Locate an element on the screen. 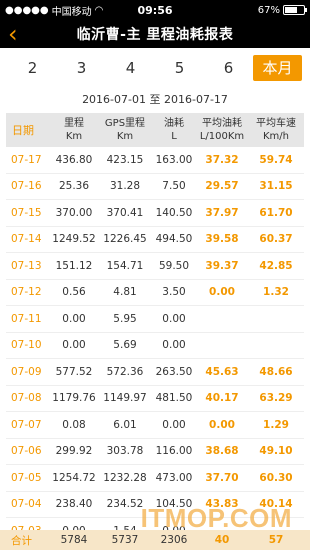 The image size is (320, 550). cell-gps: 370.41 is located at coordinates (125, 212).